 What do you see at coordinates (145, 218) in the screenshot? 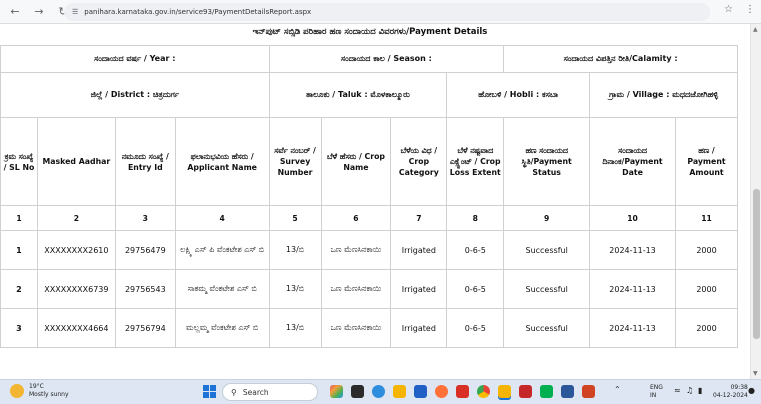
I see `column-number: 3` at bounding box center [145, 218].